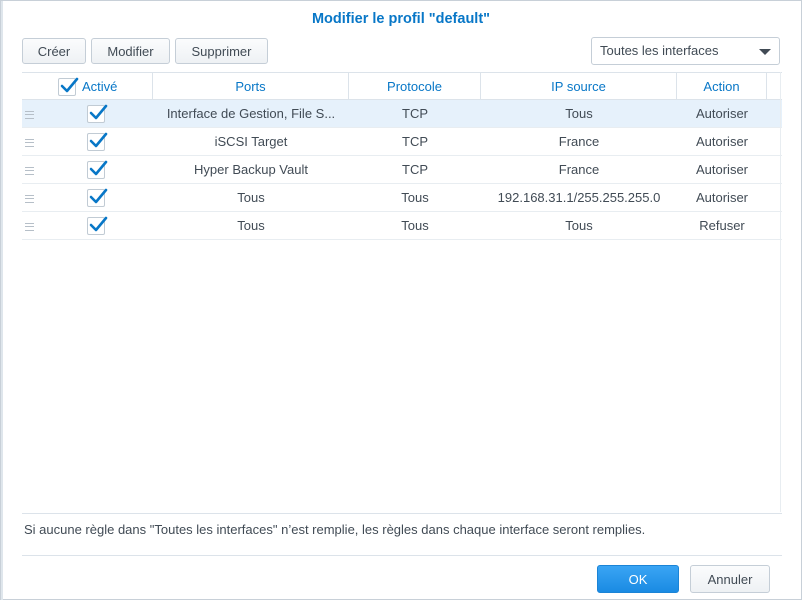 The image size is (802, 600). Describe the element at coordinates (415, 86) in the screenshot. I see `column-header-protocol: Protocole` at that location.